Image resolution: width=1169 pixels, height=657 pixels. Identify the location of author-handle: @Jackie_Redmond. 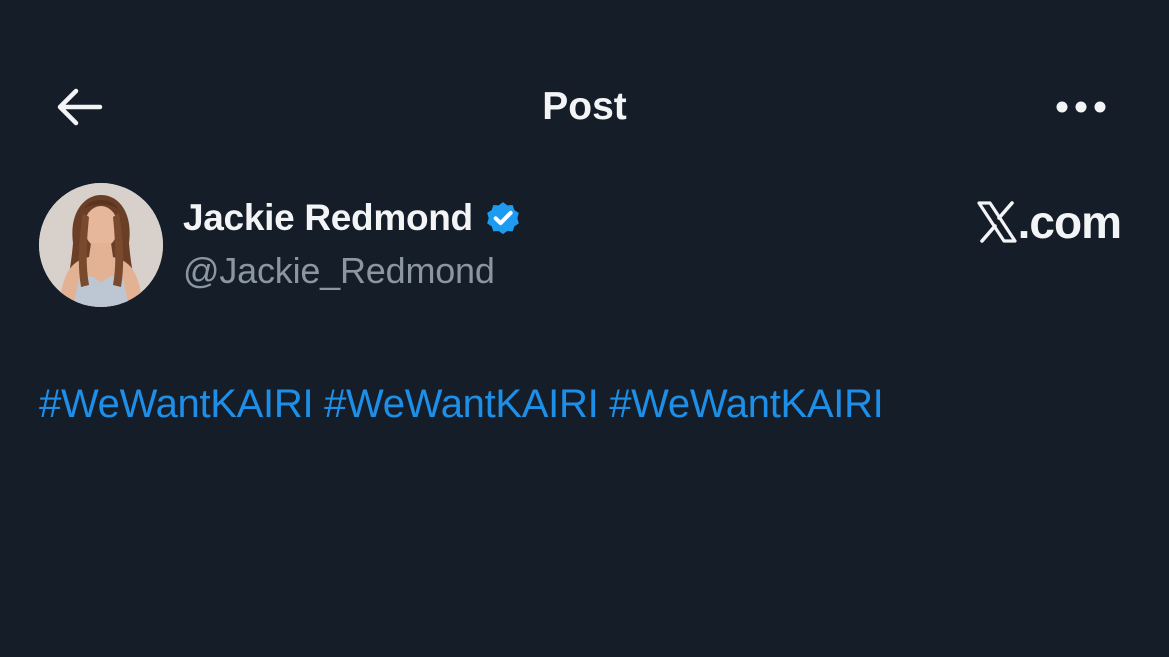
(339, 271).